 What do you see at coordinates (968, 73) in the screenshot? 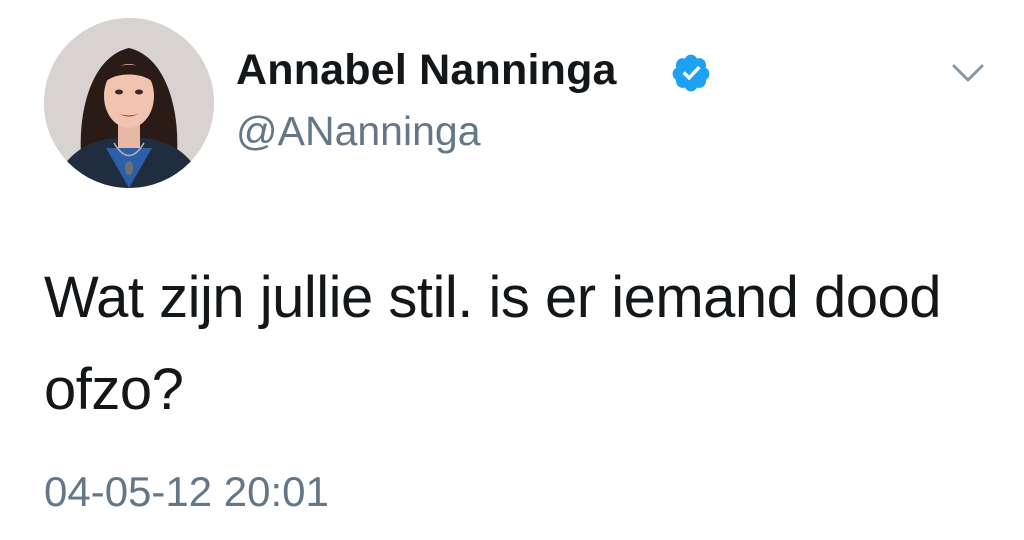
I see `chevron-down-icon` at bounding box center [968, 73].